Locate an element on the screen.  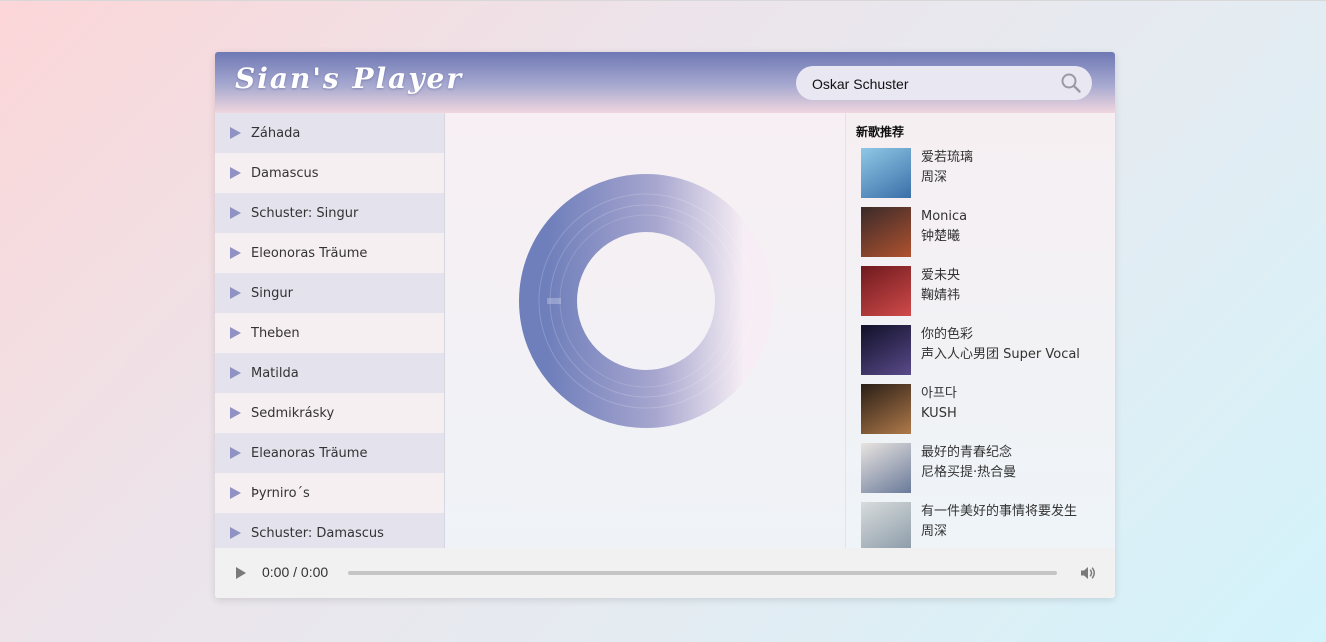
recommend-item: 爱若琉璃 周深 is located at coordinates (986, 173).